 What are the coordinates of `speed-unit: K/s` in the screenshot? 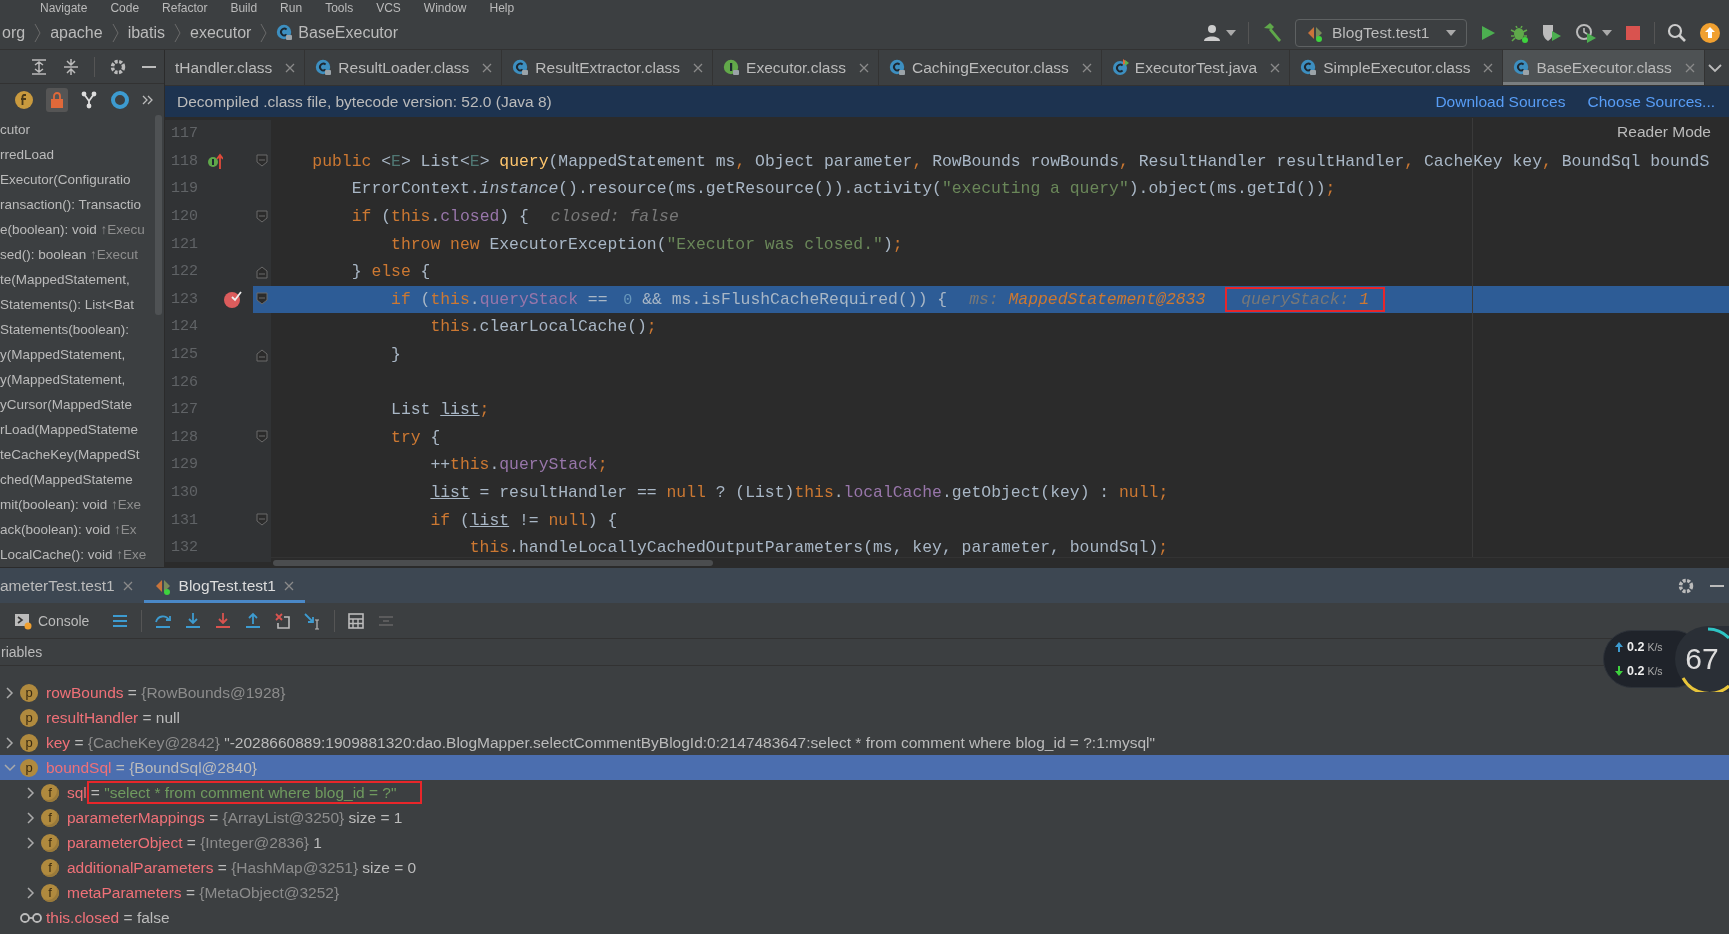 It's located at (1655, 671).